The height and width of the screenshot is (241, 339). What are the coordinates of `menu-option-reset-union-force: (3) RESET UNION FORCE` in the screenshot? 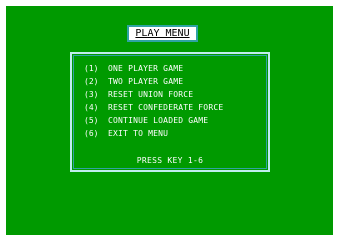 It's located at (153, 94).